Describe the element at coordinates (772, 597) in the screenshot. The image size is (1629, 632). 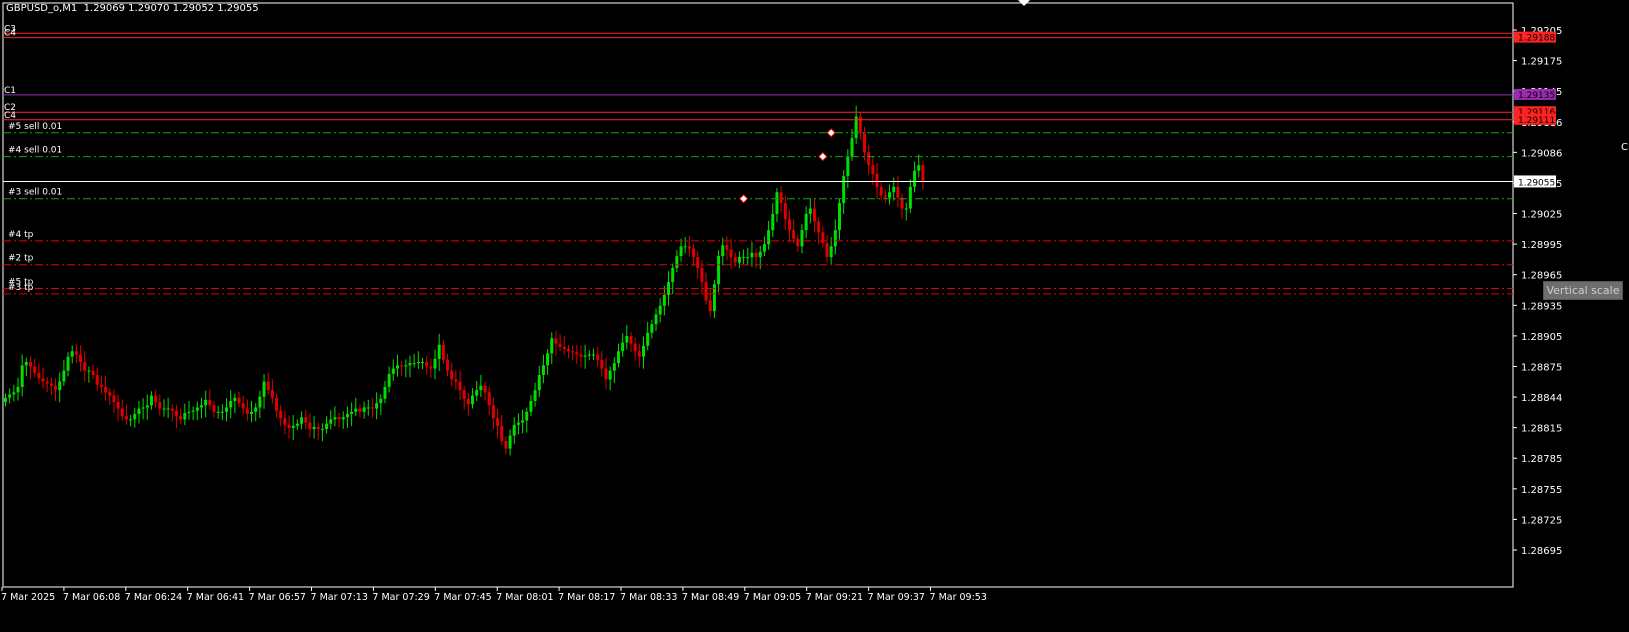
I see `time-tick-label: 7 Mar 09:05` at that location.